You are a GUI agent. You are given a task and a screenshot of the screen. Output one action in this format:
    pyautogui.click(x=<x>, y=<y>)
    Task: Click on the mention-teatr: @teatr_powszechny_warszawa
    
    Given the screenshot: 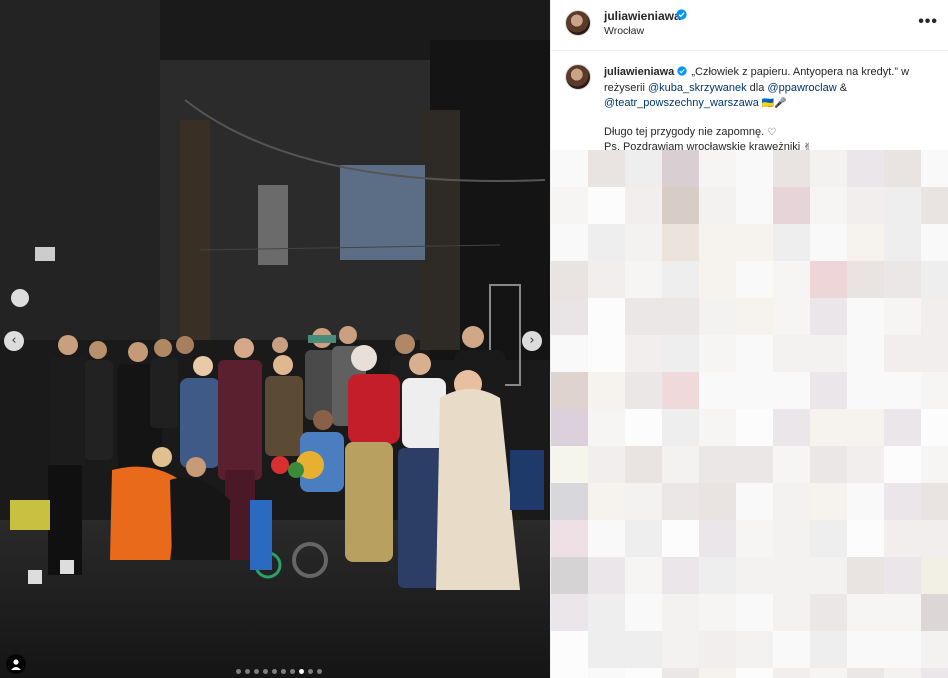 What is the action you would take?
    pyautogui.click(x=681, y=103)
    